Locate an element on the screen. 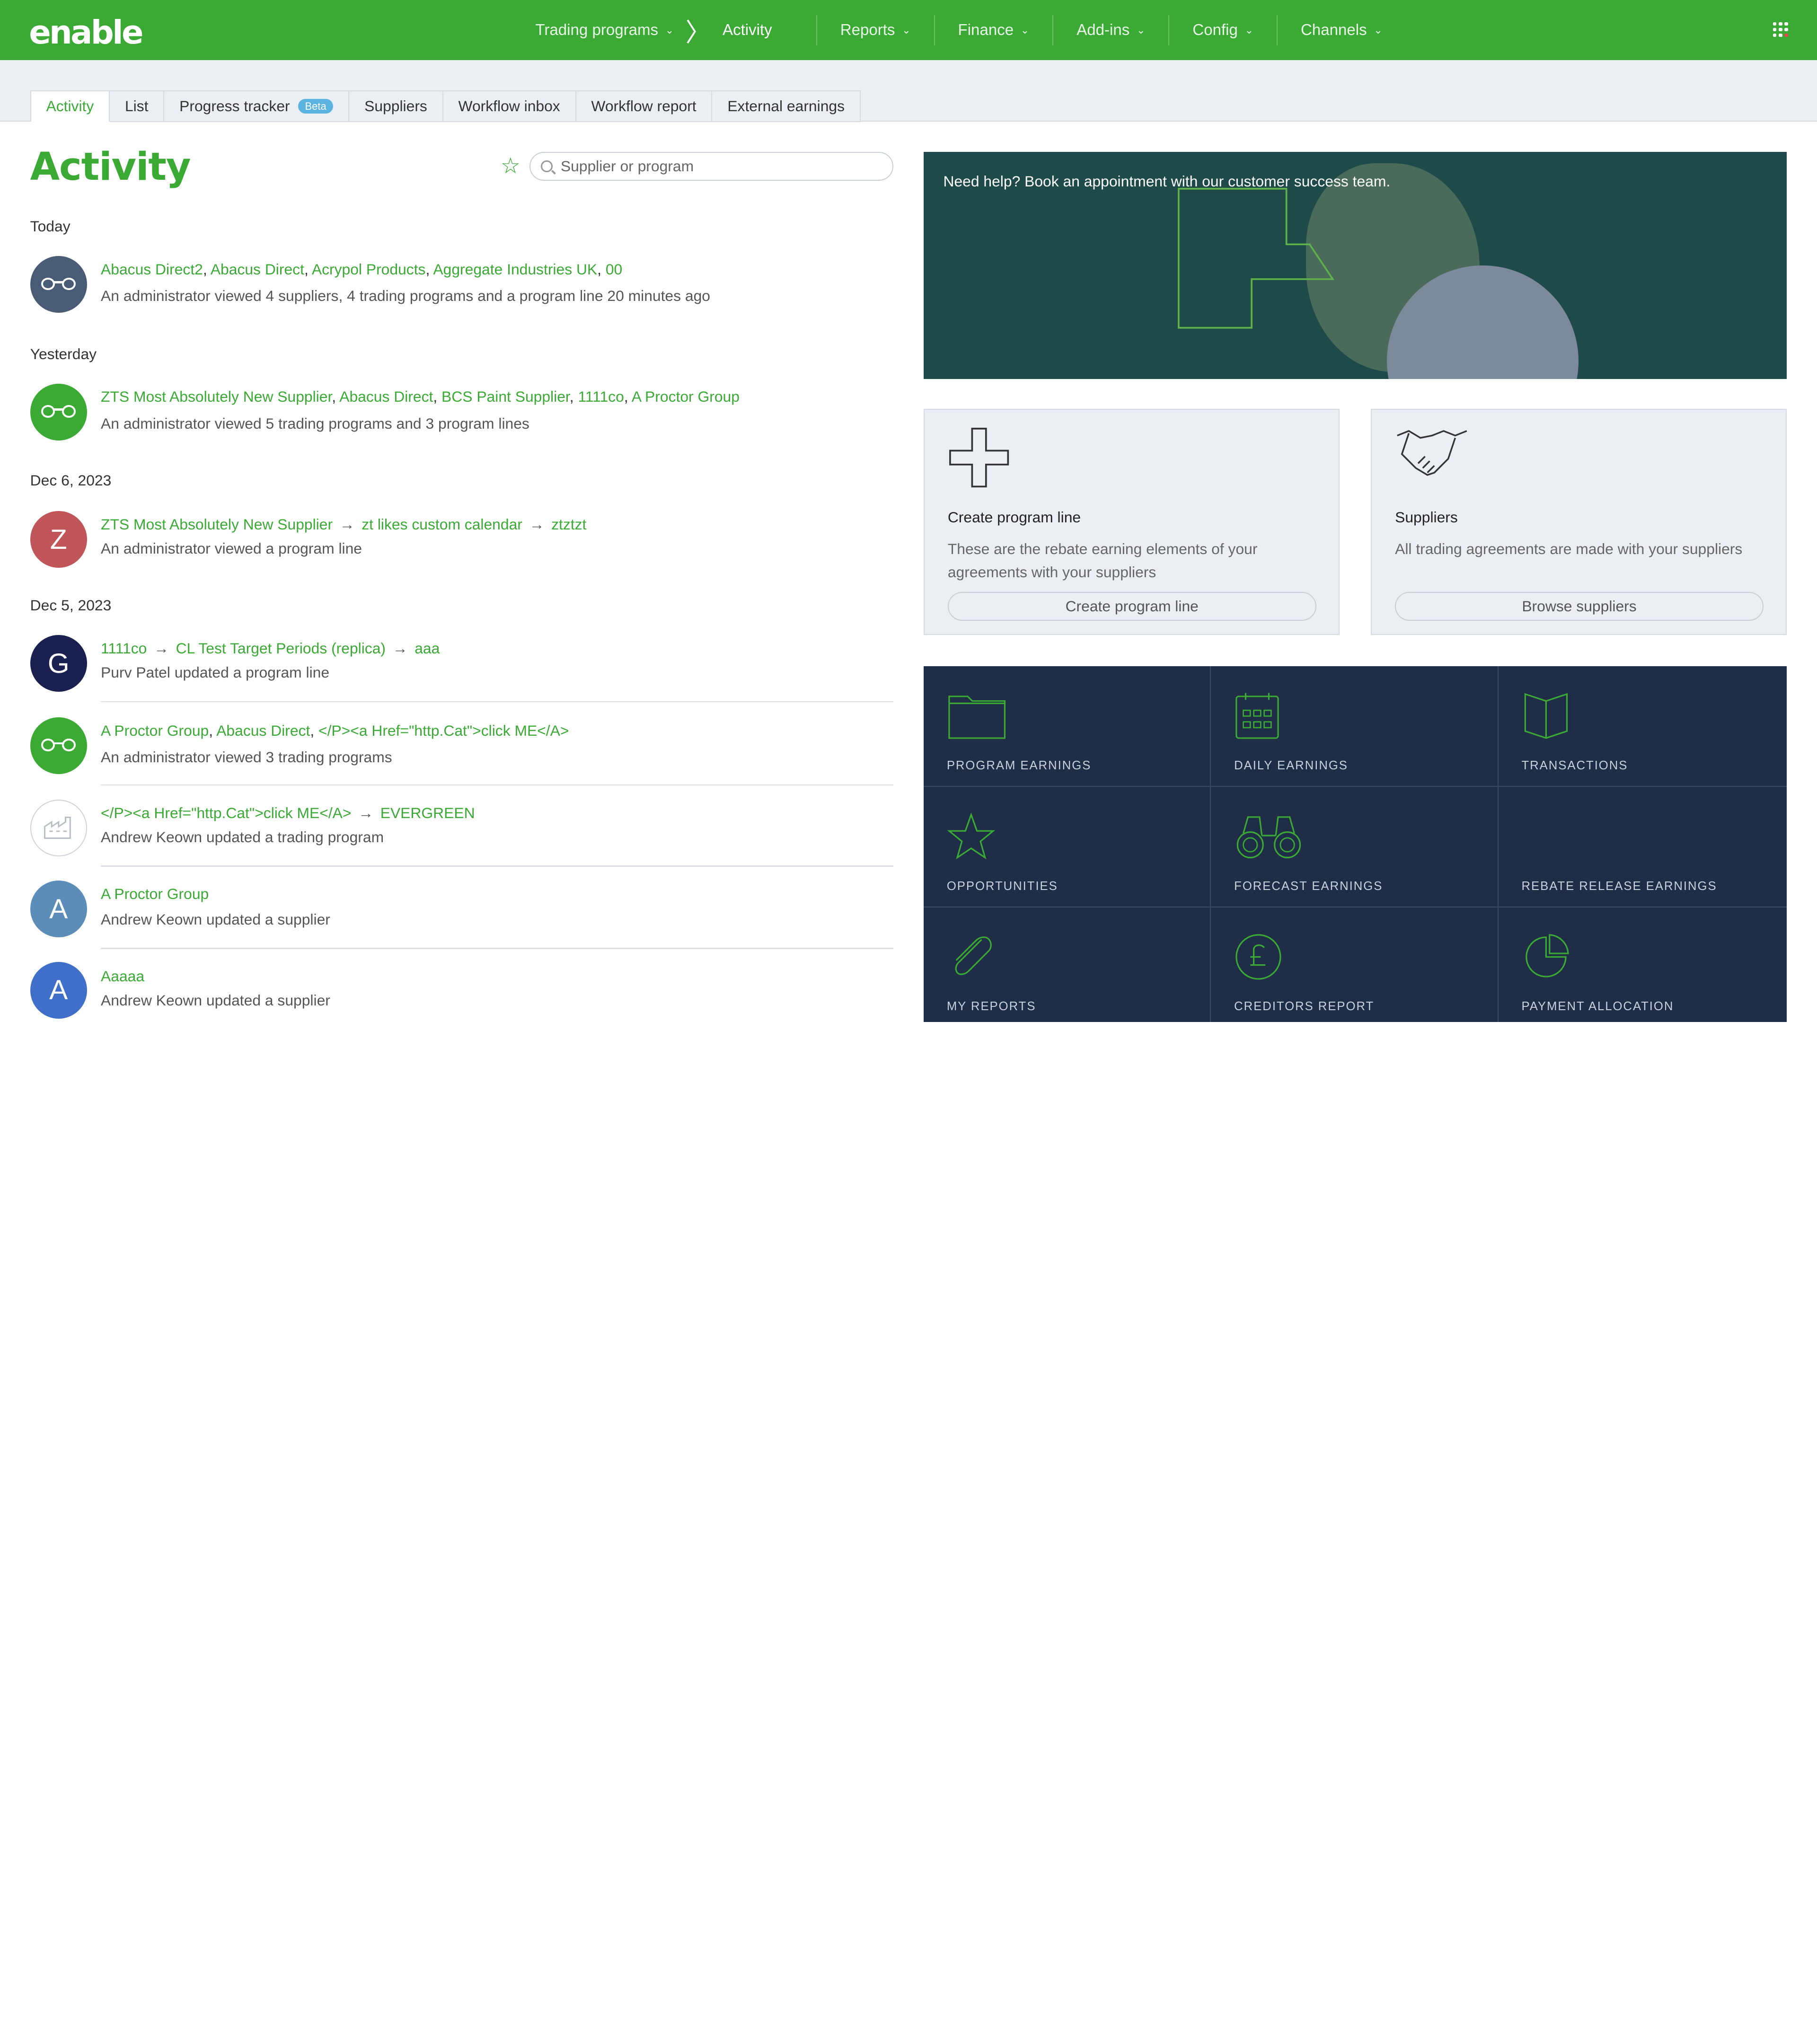  activity-link: CL Test Target Periods (replica) is located at coordinates (281, 648).